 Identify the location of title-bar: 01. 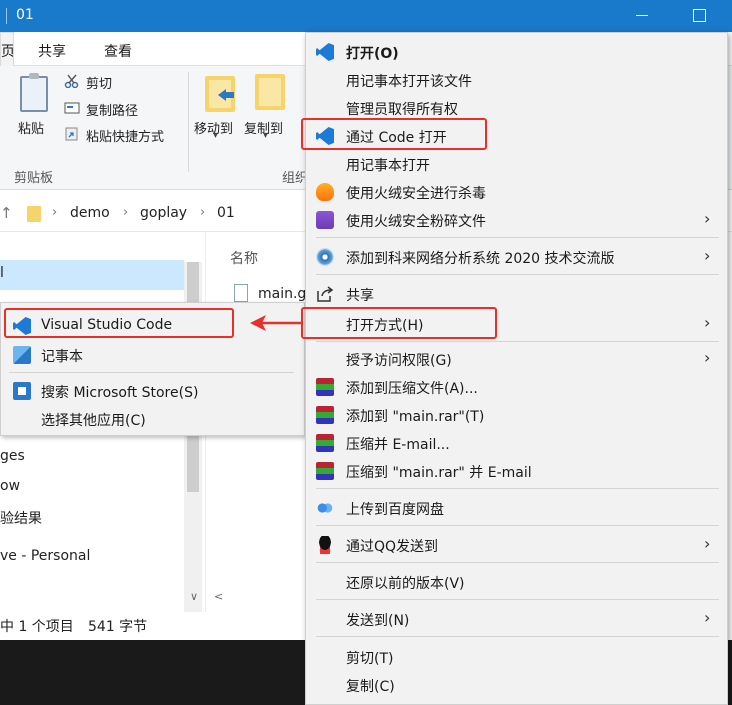
(366, 16).